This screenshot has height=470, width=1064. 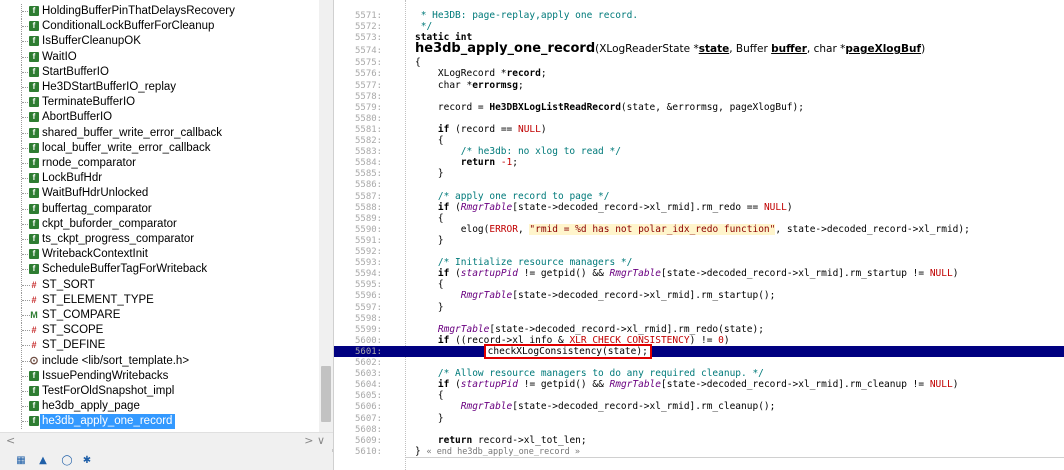 I want to click on symbol-item: ScheduleBufferTagForWriteback, so click(x=159, y=270).